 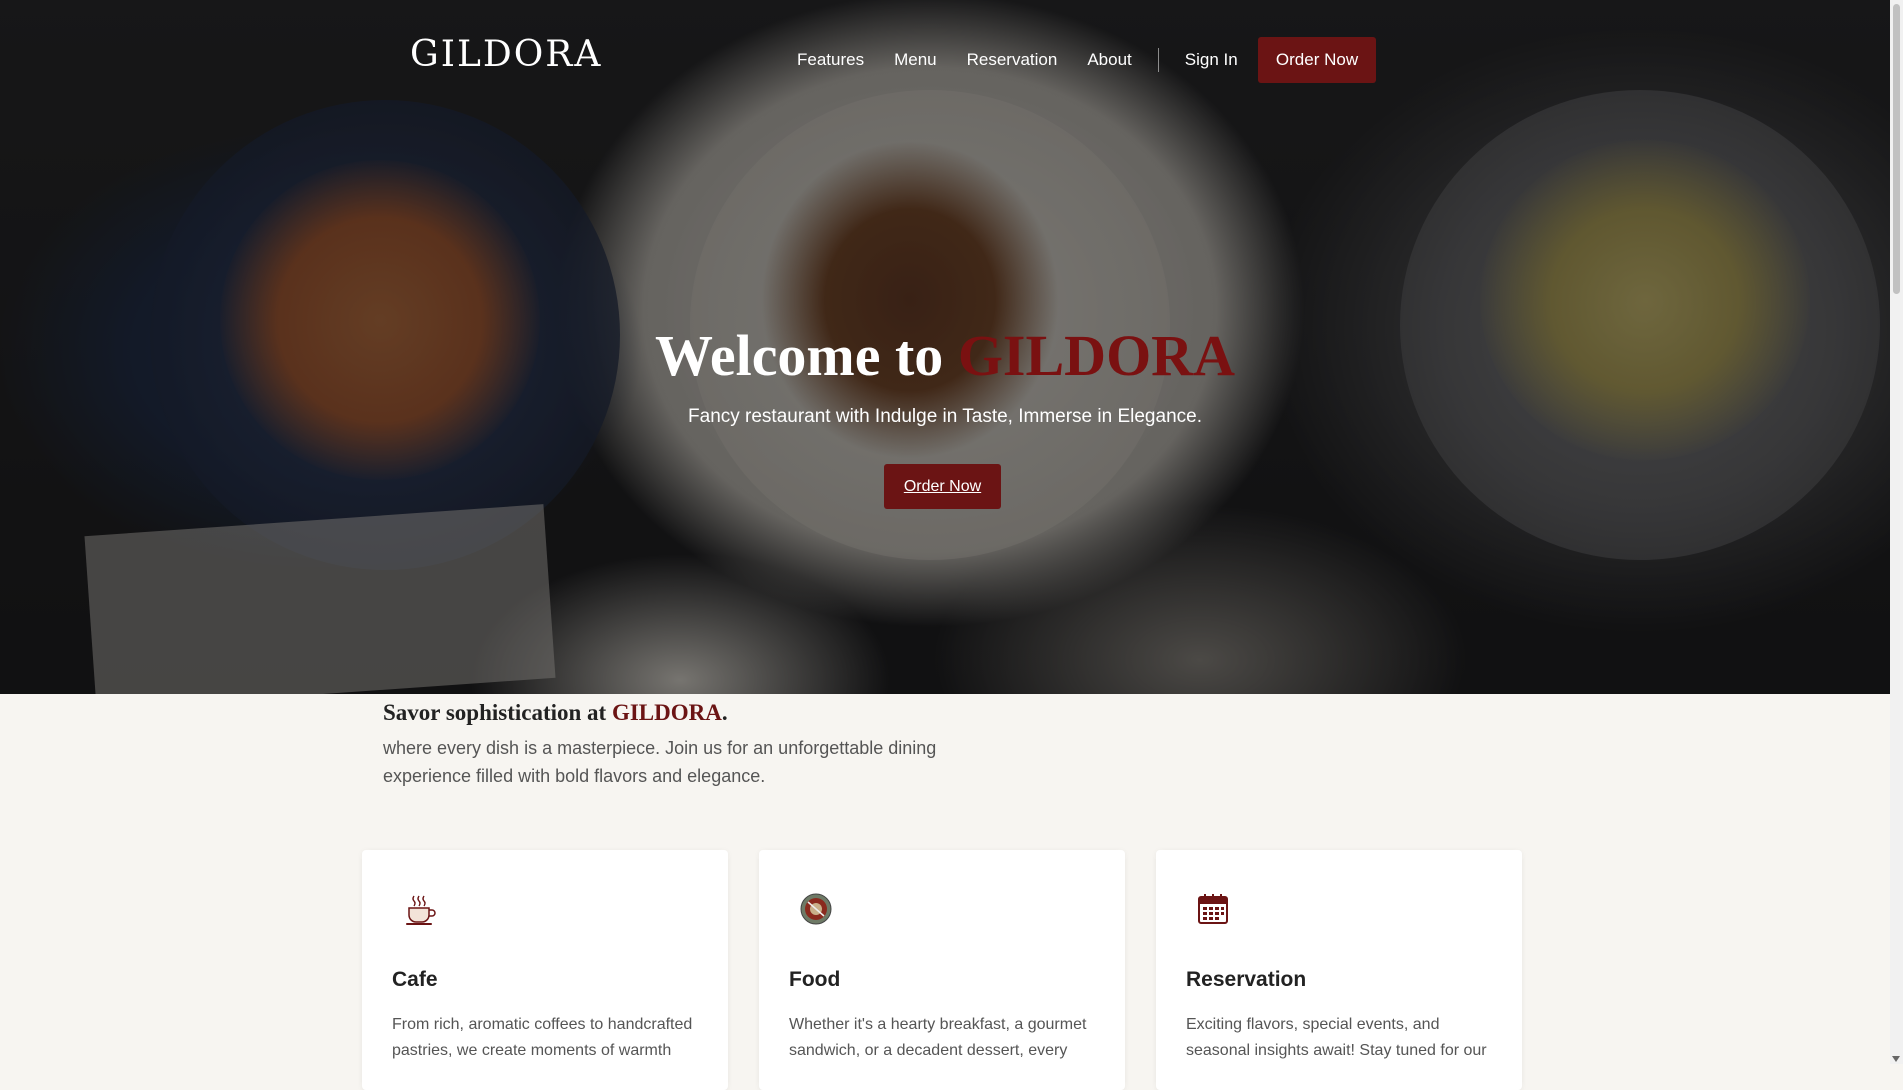 I want to click on intro-title-suffix: ., so click(x=724, y=712).